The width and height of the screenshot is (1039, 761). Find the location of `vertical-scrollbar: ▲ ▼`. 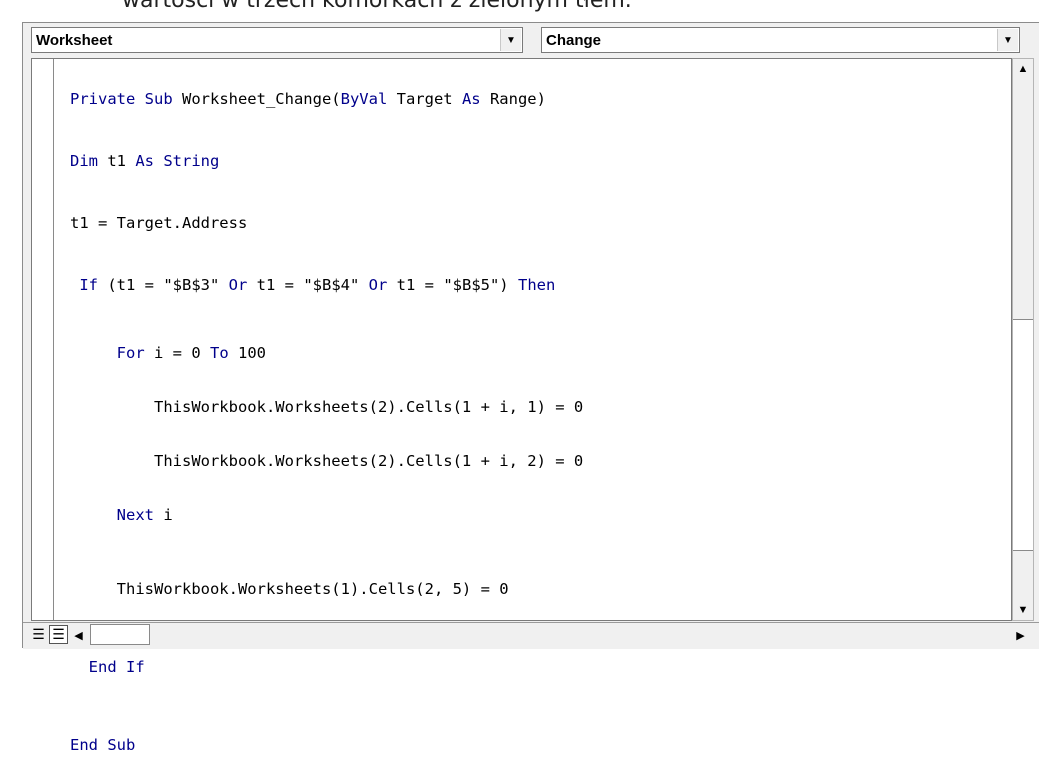

vertical-scrollbar: ▲ ▼ is located at coordinates (1023, 339).